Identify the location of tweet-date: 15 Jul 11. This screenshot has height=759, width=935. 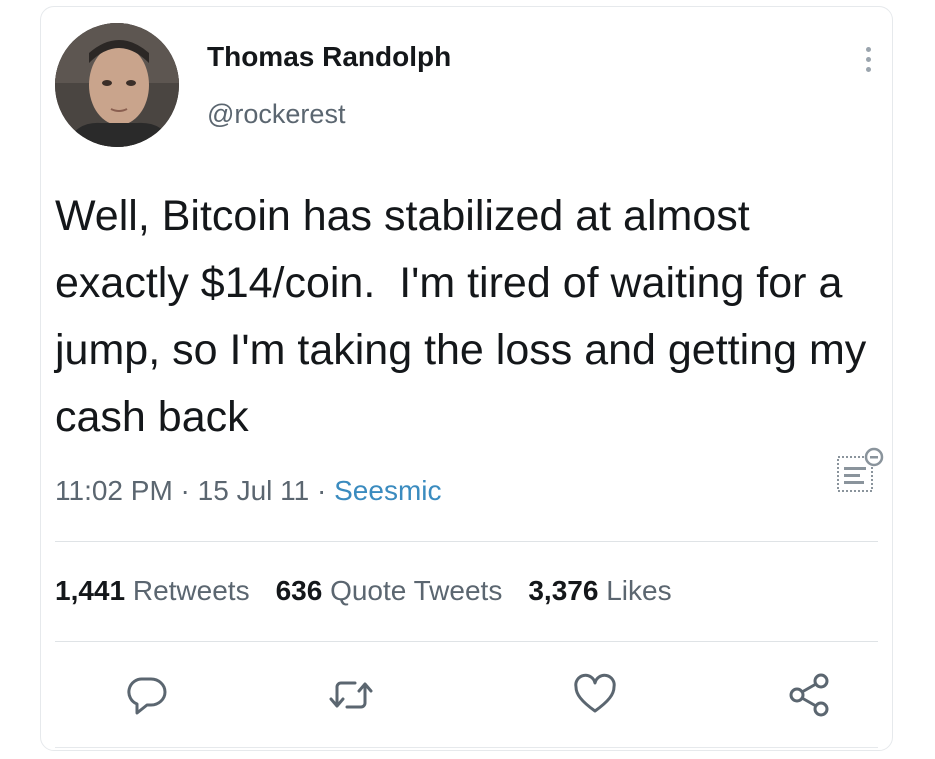
(254, 490).